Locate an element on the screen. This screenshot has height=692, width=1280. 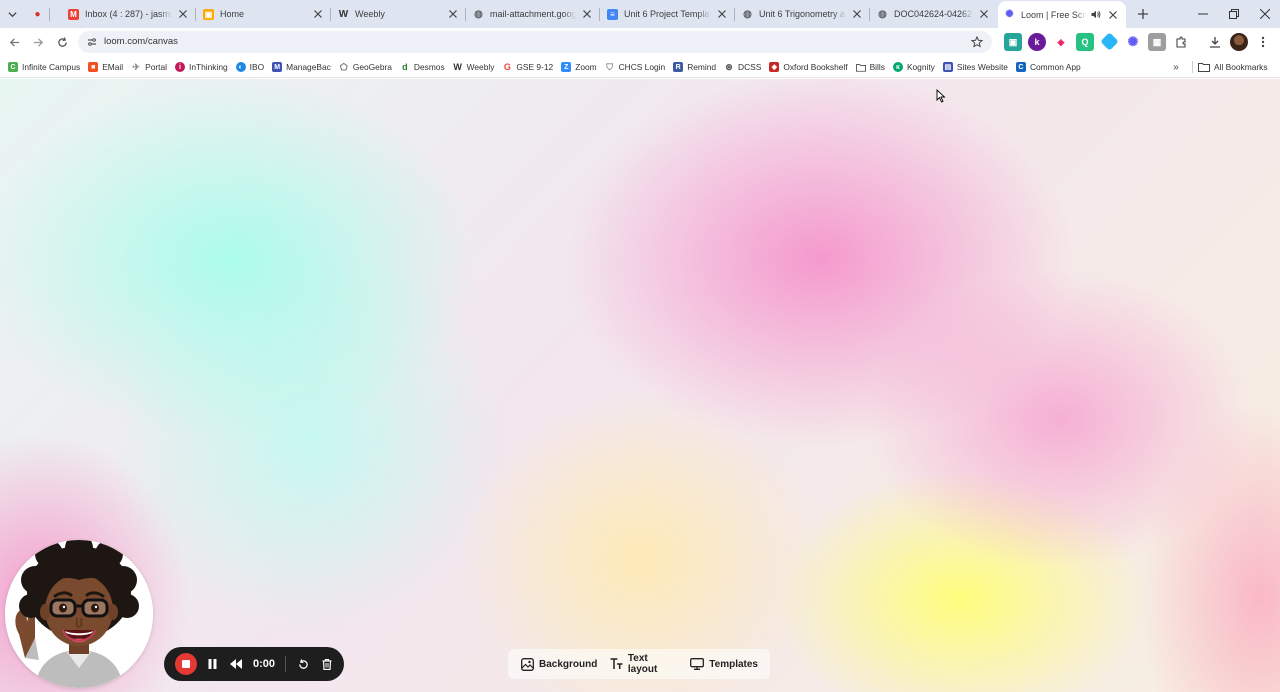
tab-6: ◍ Unit 6 Trigonometry and is located at coordinates (803, 14).